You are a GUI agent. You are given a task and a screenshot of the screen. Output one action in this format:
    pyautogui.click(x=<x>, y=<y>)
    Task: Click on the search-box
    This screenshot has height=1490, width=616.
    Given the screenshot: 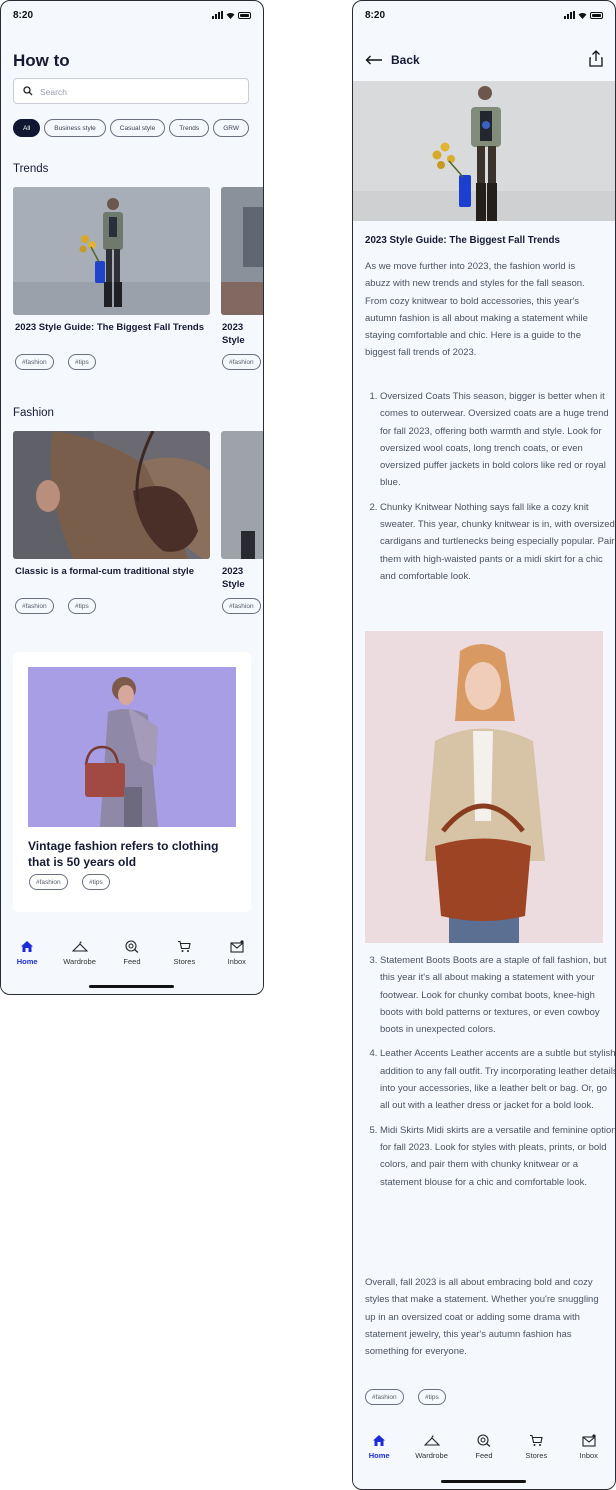 What is the action you would take?
    pyautogui.click(x=131, y=91)
    